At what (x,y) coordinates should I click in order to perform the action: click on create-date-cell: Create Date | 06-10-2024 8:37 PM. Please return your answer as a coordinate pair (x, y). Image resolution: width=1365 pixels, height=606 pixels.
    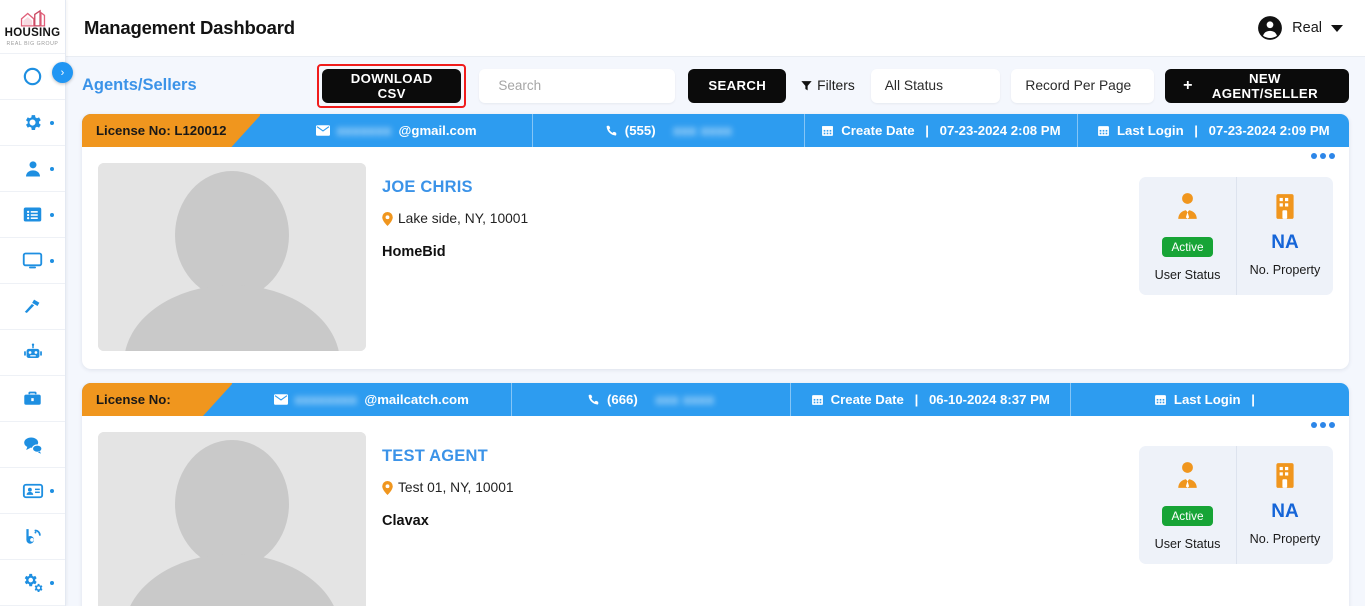
    Looking at the image, I should click on (930, 399).